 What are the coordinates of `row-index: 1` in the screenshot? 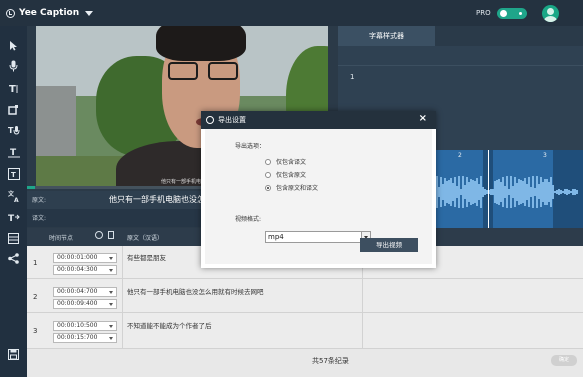 It's located at (35, 263).